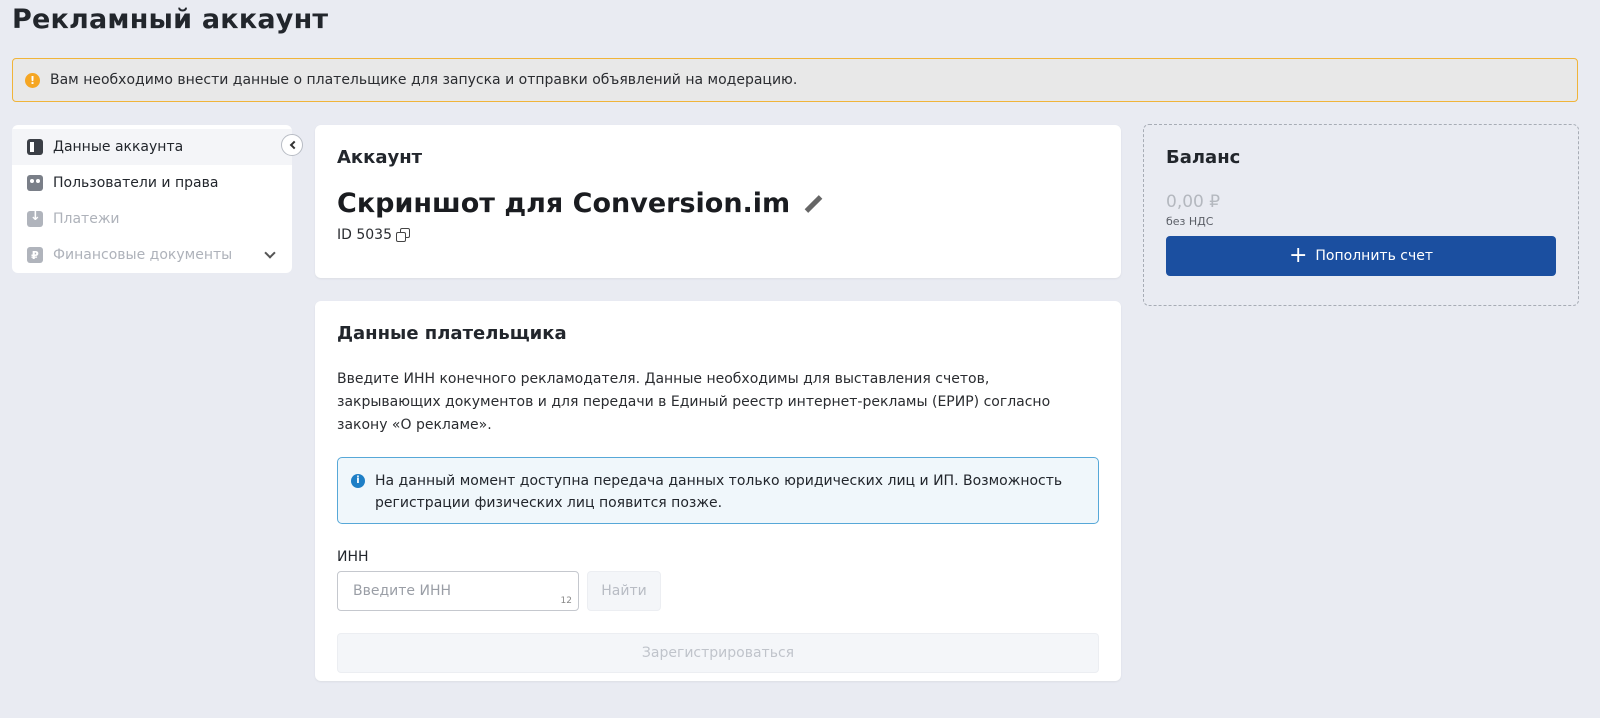  Describe the element at coordinates (152, 219) in the screenshot. I see `sidebar-item-payments: Платежи` at that location.